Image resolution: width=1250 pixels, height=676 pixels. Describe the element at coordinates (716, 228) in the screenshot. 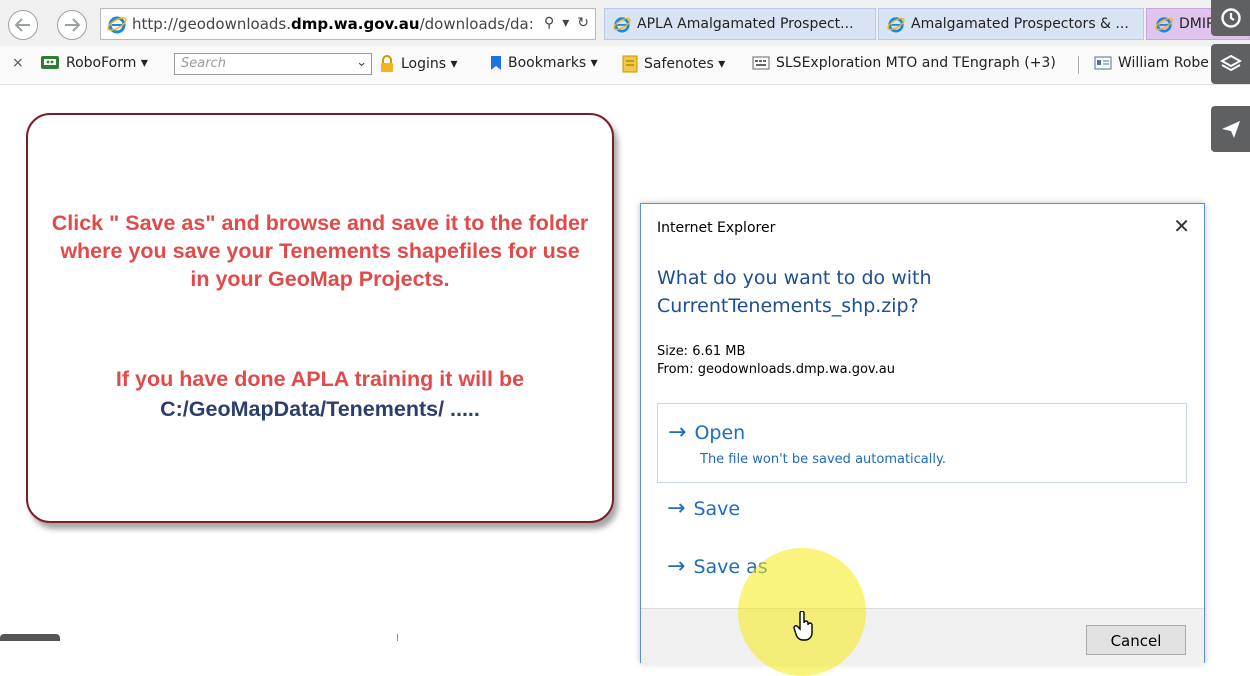

I see `dialog-title: Internet Explorer` at that location.